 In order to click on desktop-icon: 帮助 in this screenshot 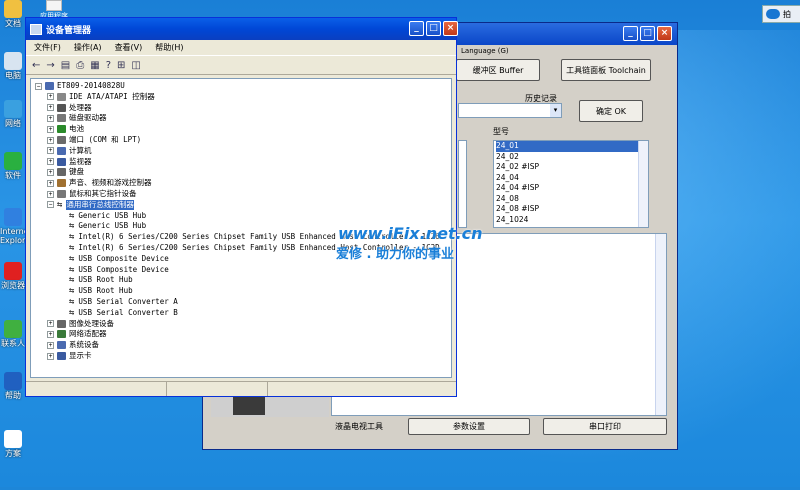, I will do `click(13, 386)`.